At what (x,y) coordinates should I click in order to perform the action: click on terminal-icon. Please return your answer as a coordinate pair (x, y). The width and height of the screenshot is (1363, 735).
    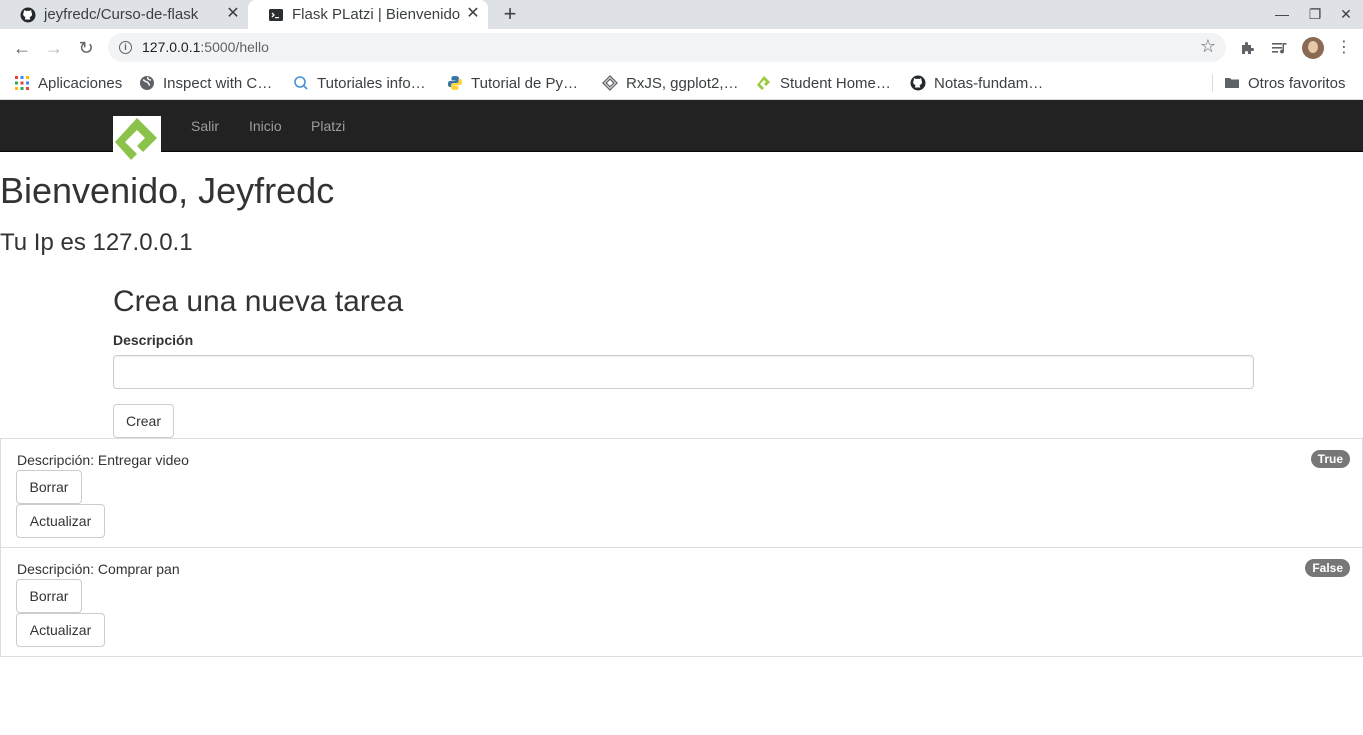
    Looking at the image, I should click on (276, 14).